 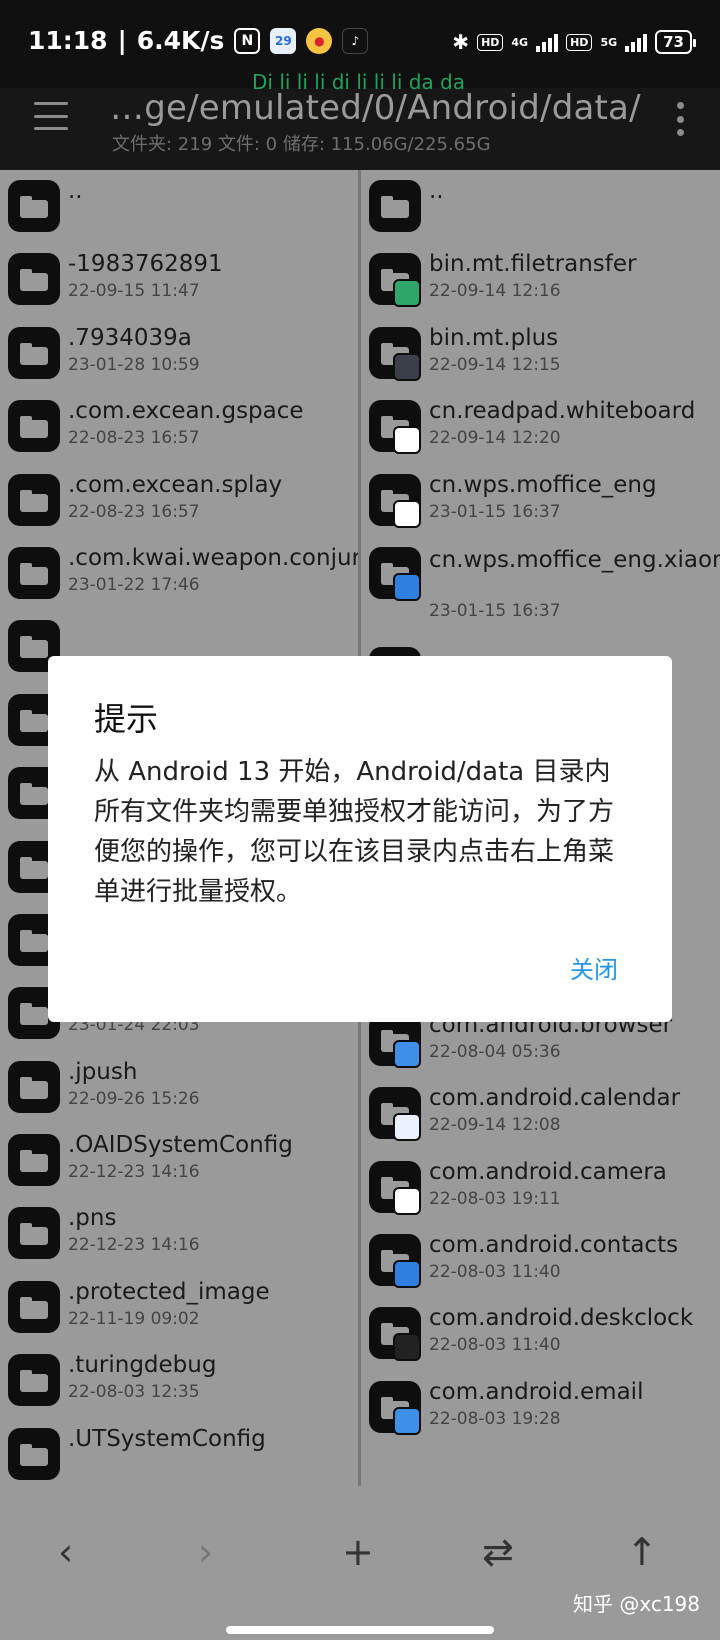 What do you see at coordinates (540, 1260) in the screenshot?
I see `file-list-item: com.android.contacts 22-08-03 11:40` at bounding box center [540, 1260].